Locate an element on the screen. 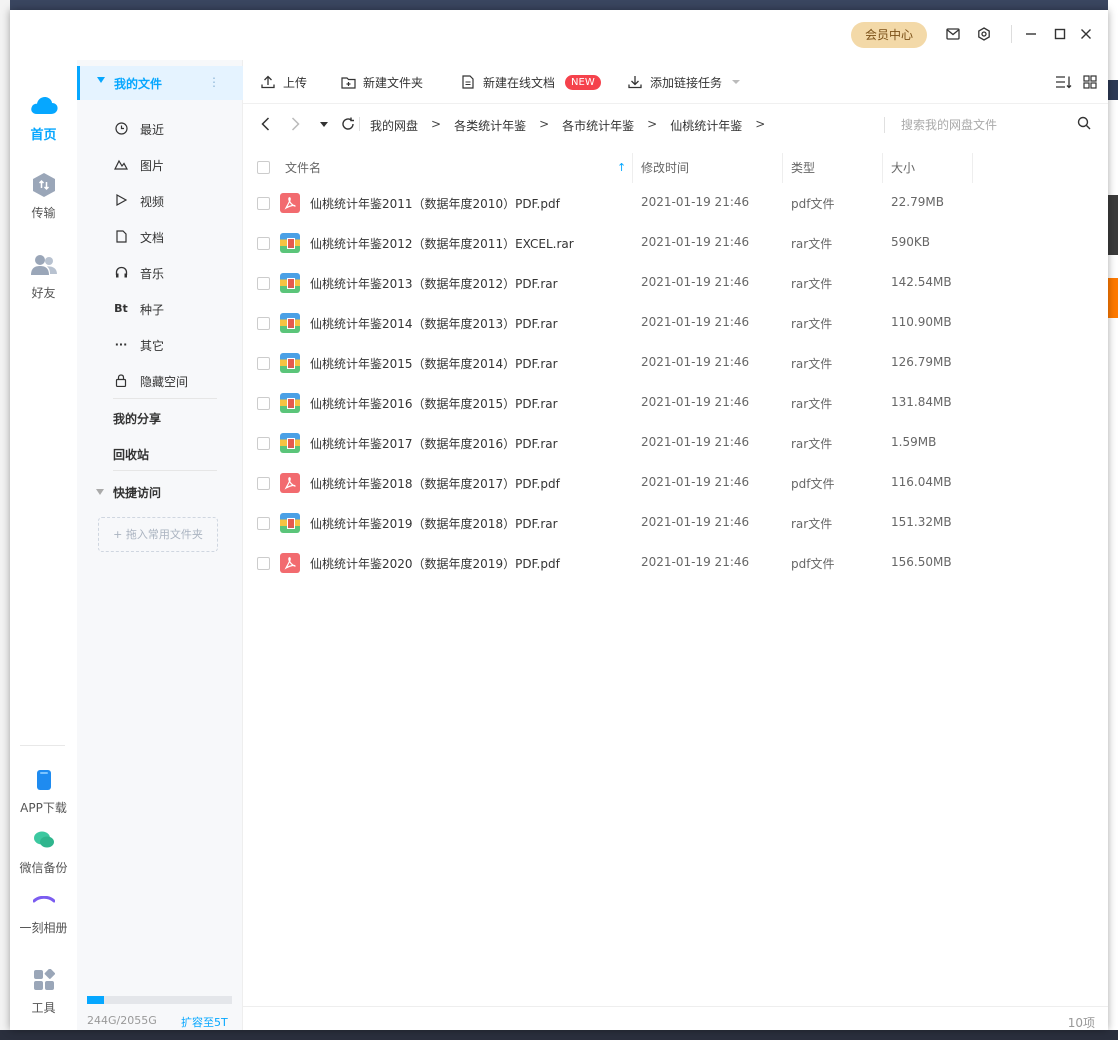  sidebar-item-recent: 最近 is located at coordinates (160, 129).